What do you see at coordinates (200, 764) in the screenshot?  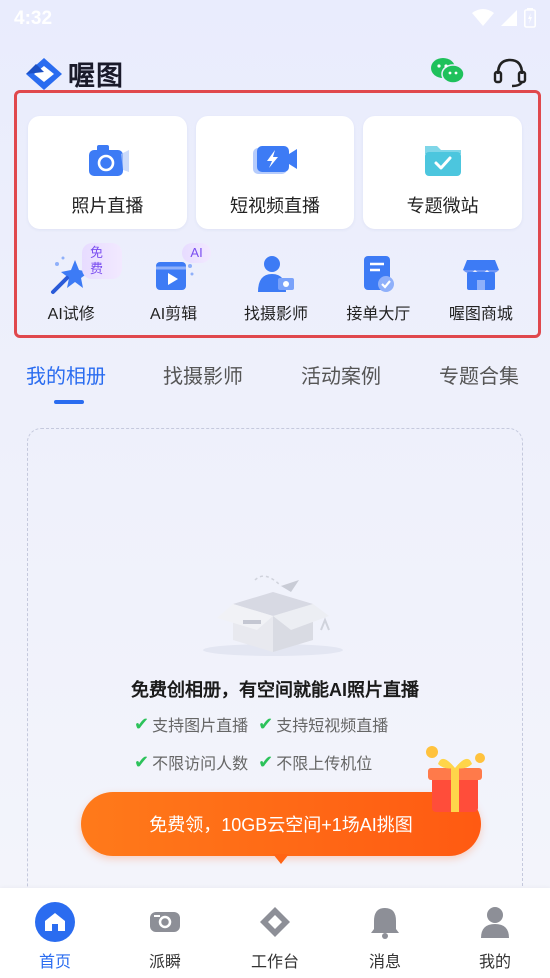 I see `feature-text: 不限访问人数` at bounding box center [200, 764].